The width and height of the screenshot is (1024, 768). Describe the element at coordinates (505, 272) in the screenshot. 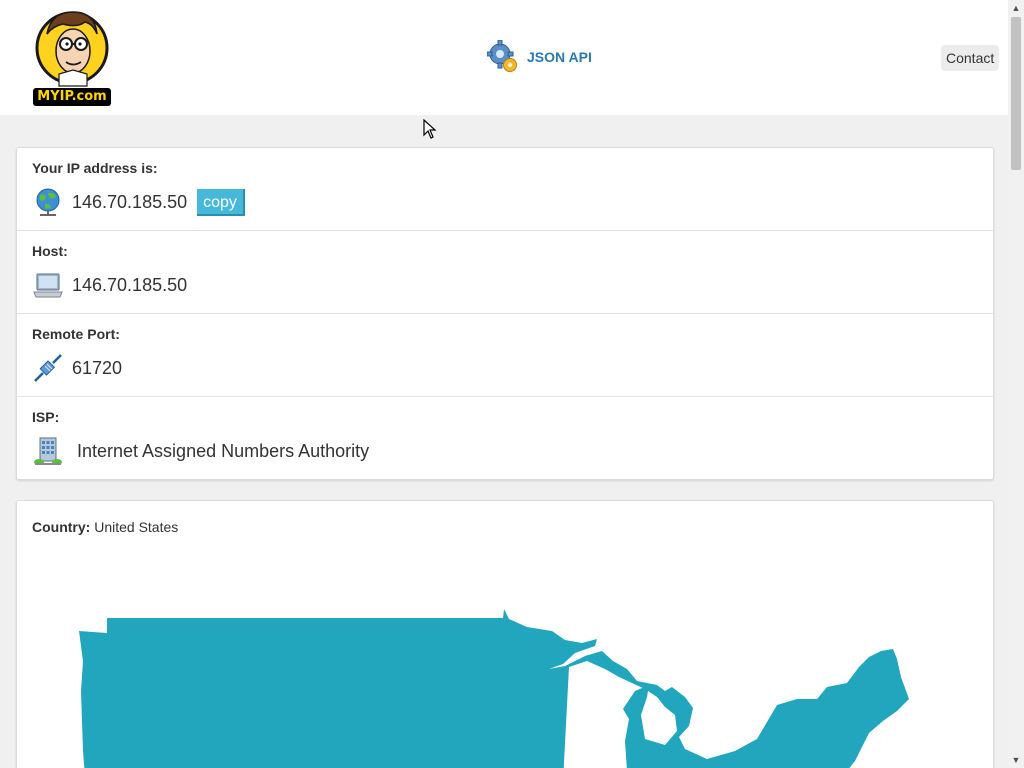

I see `host-row: Host: 146.70.185.50` at that location.